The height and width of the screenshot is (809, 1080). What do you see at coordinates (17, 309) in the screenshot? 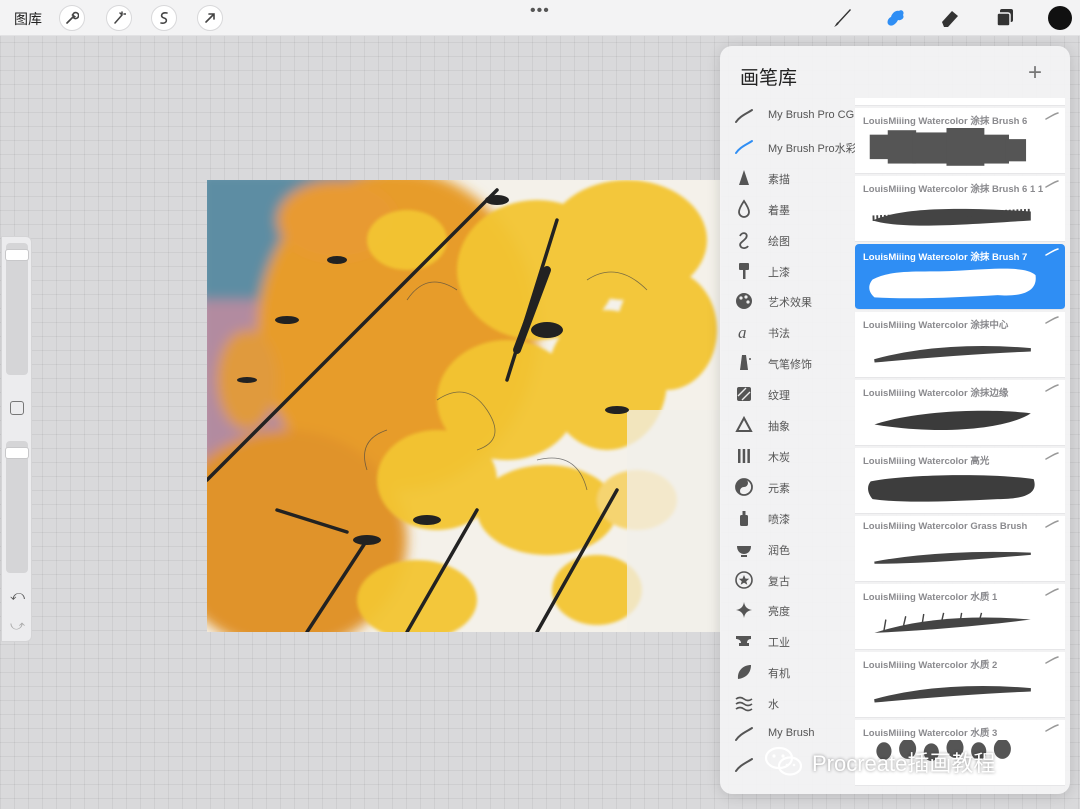
I see `brush-size-slider` at bounding box center [17, 309].